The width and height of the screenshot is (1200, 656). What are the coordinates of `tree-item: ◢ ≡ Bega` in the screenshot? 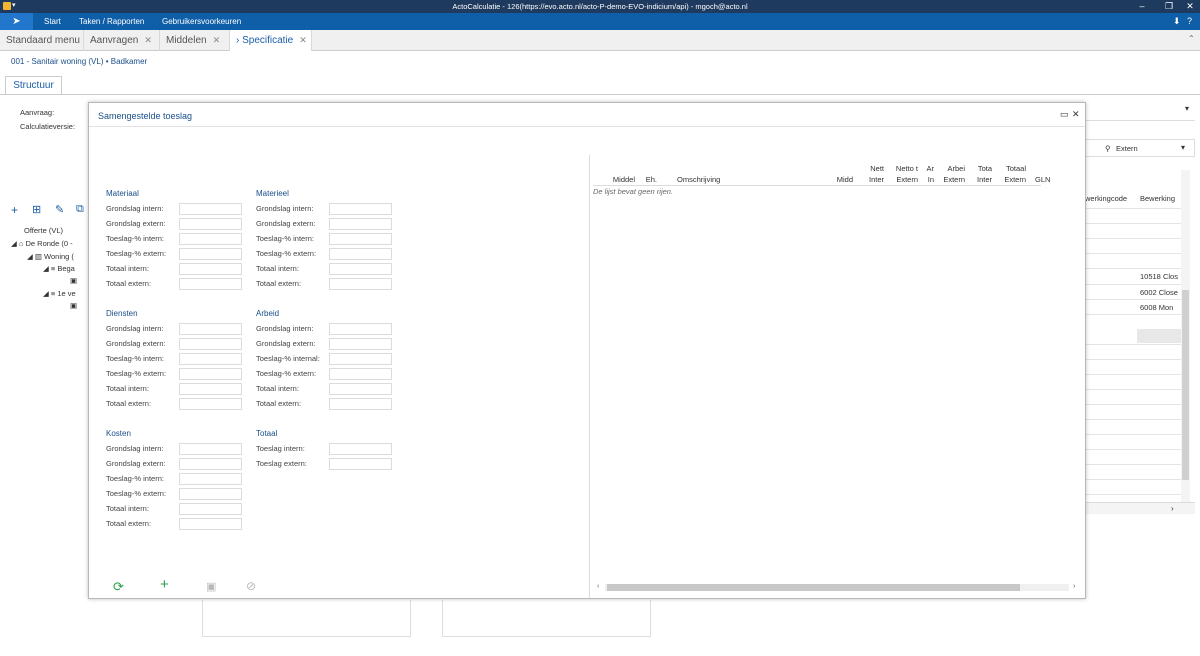 It's located at (59, 268).